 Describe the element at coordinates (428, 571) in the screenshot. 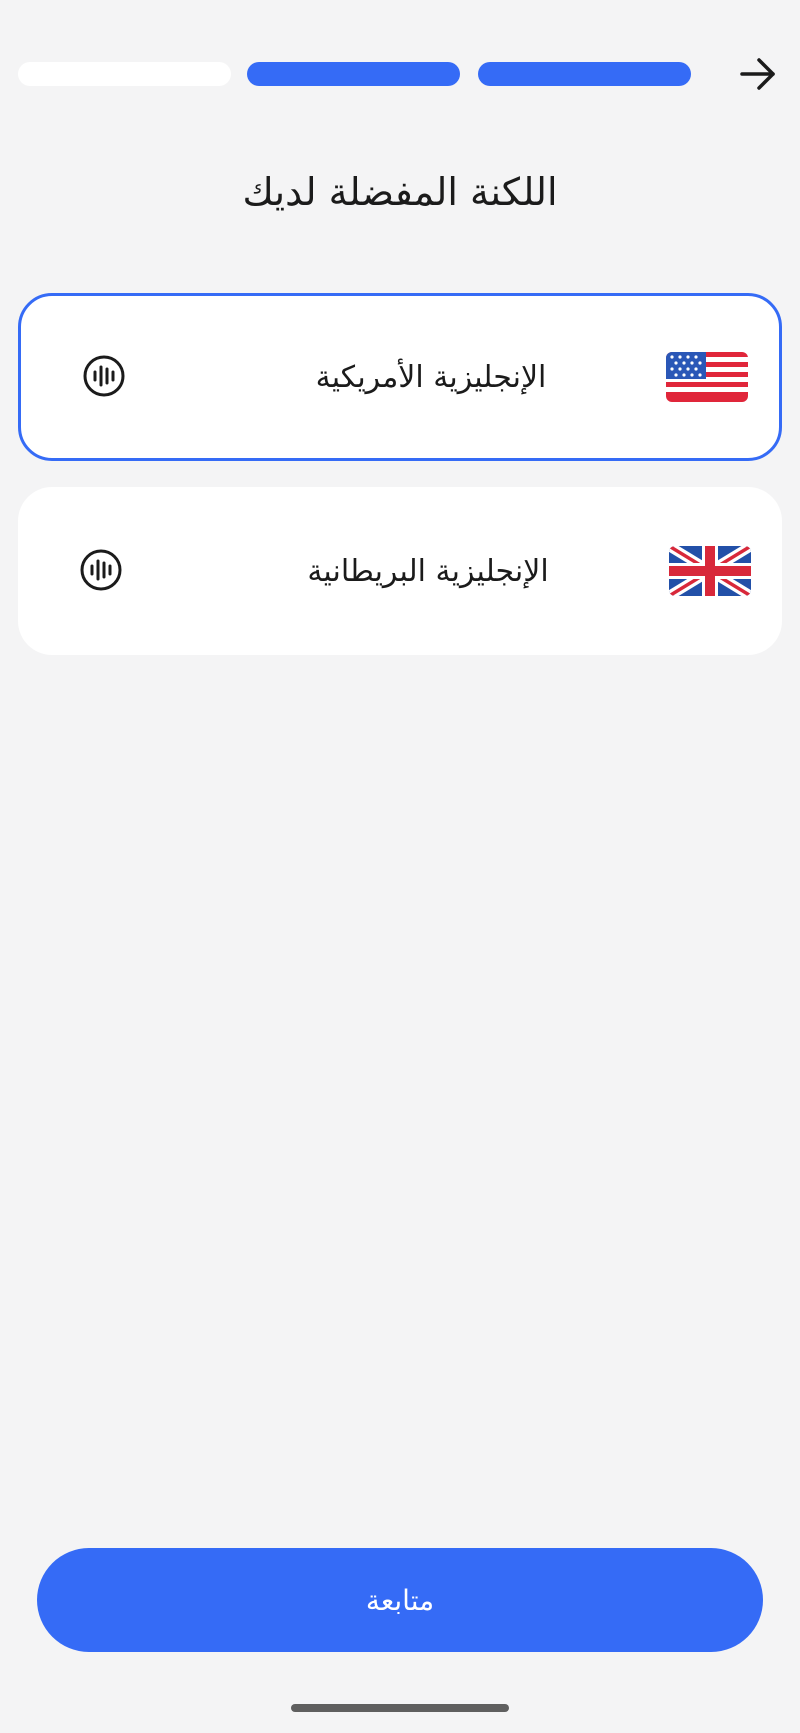

I see `option-label: الإنجليزية البريطانية` at that location.